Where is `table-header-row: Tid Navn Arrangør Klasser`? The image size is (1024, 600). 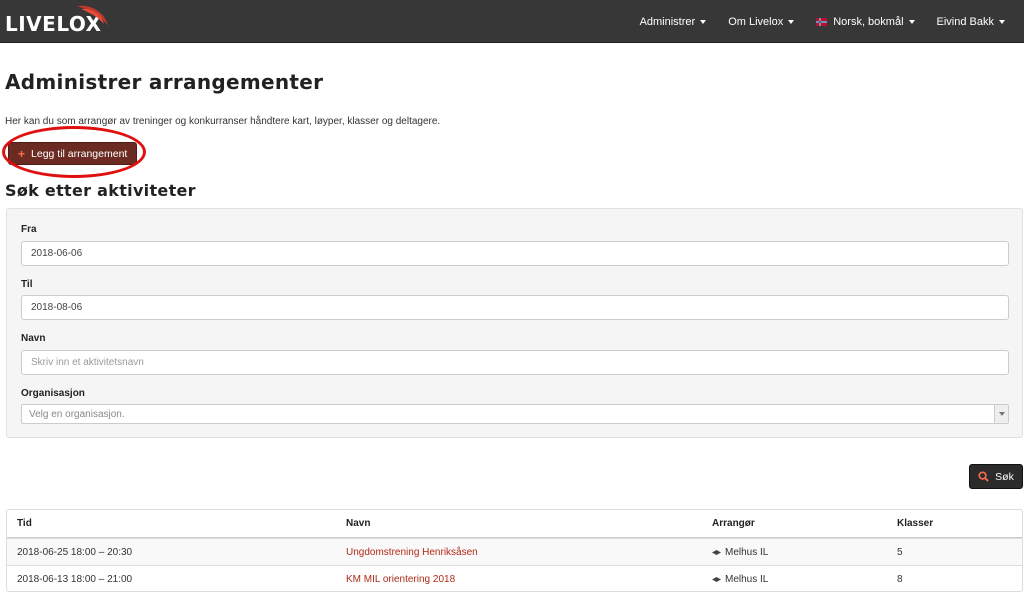 table-header-row: Tid Navn Arrangør Klasser is located at coordinates (514, 524).